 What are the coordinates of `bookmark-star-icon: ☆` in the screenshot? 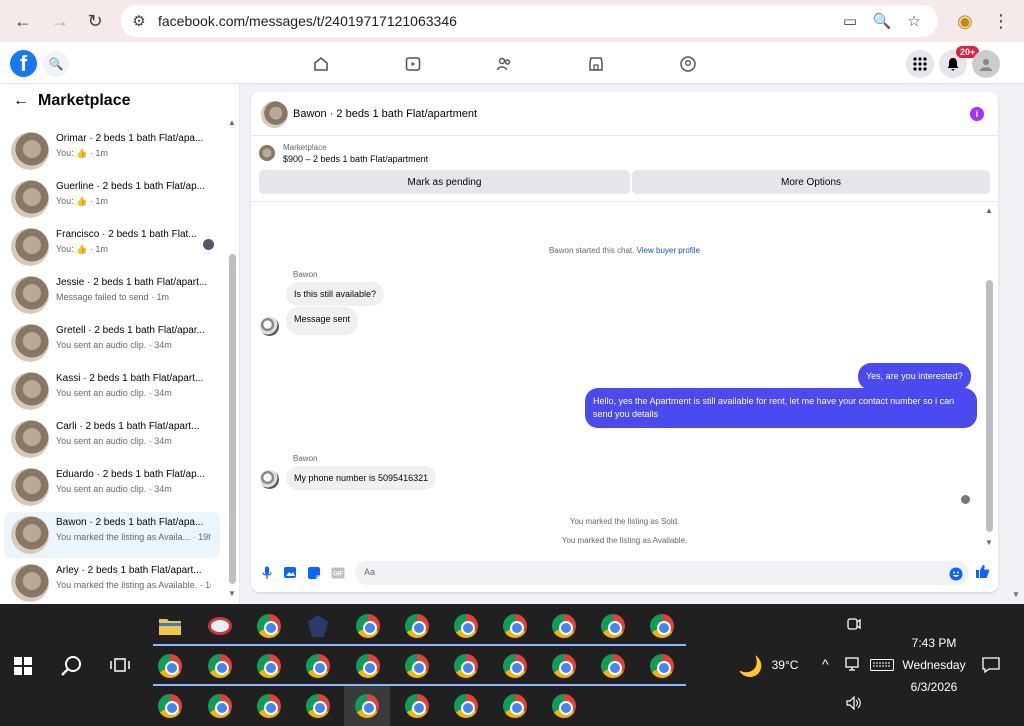 It's located at (914, 21).